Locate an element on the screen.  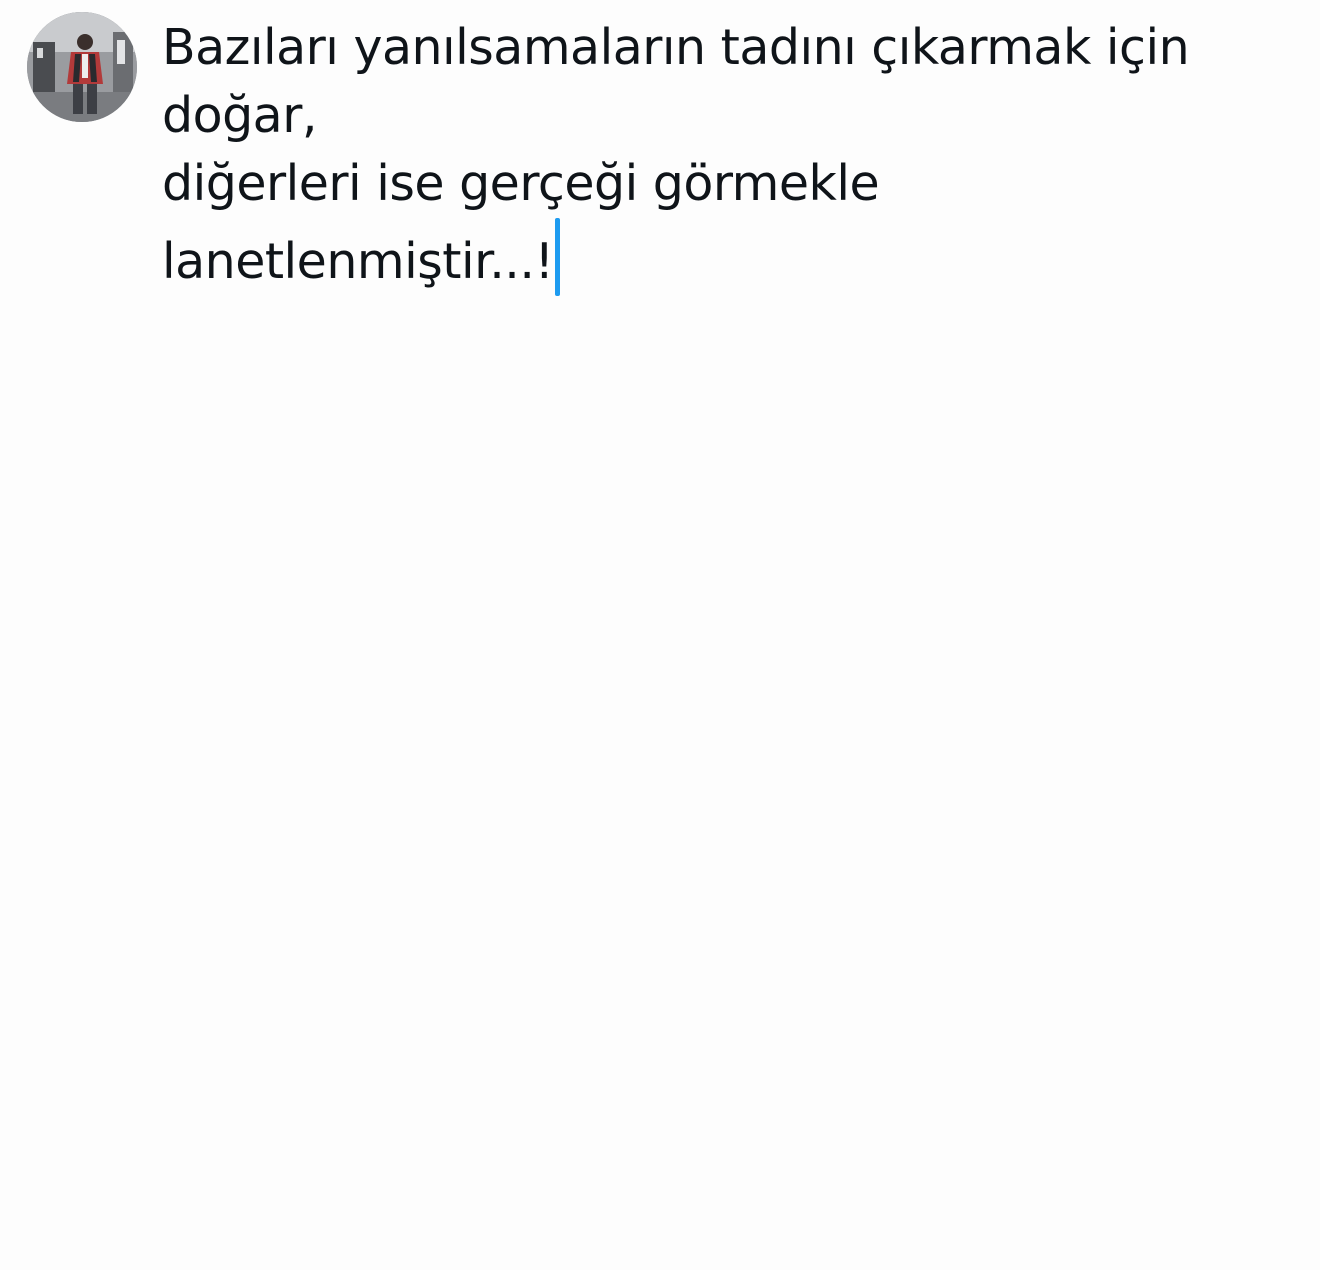
avatar is located at coordinates (82, 67).